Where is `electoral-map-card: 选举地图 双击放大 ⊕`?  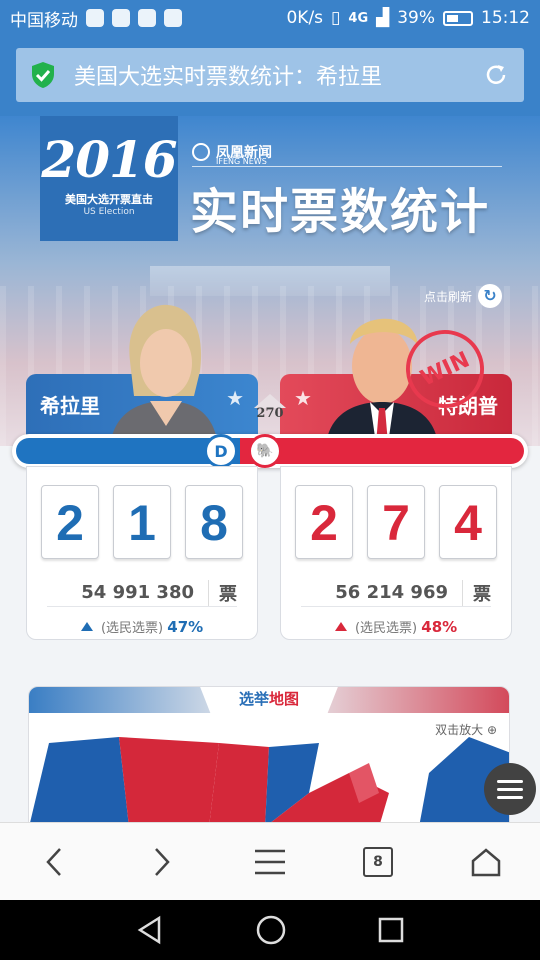
electoral-map-card: 选举地图 双击放大 ⊕ is located at coordinates (269, 756).